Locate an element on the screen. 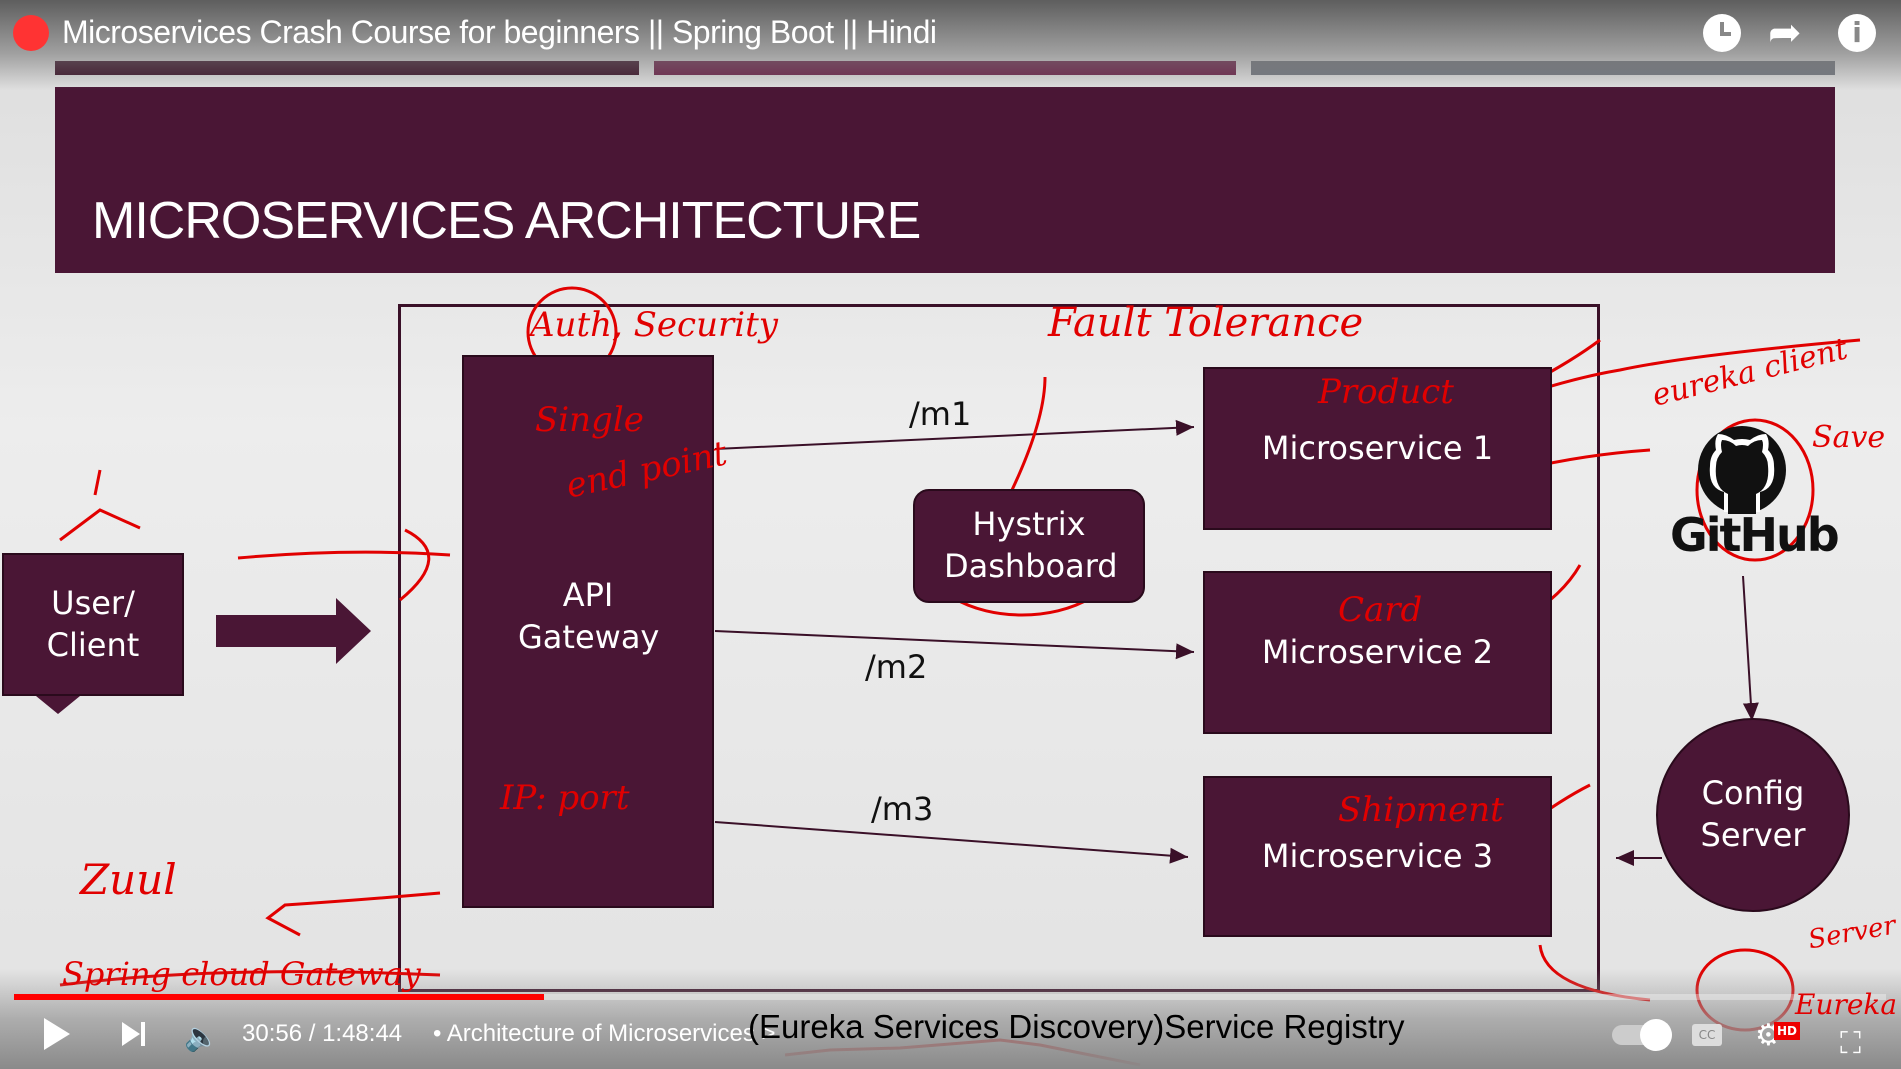 The image size is (1901, 1069). chapter-title: • Architecture of Microservices > is located at coordinates (604, 1034).